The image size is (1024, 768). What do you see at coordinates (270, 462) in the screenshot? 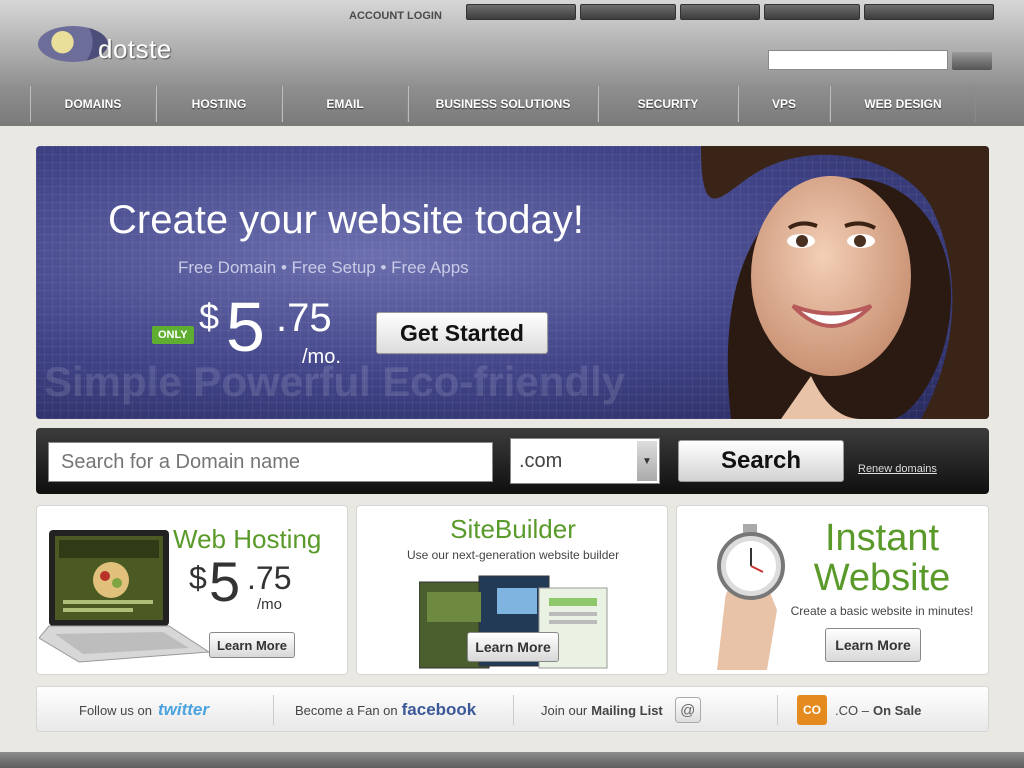
I see `domain-search-input` at bounding box center [270, 462].